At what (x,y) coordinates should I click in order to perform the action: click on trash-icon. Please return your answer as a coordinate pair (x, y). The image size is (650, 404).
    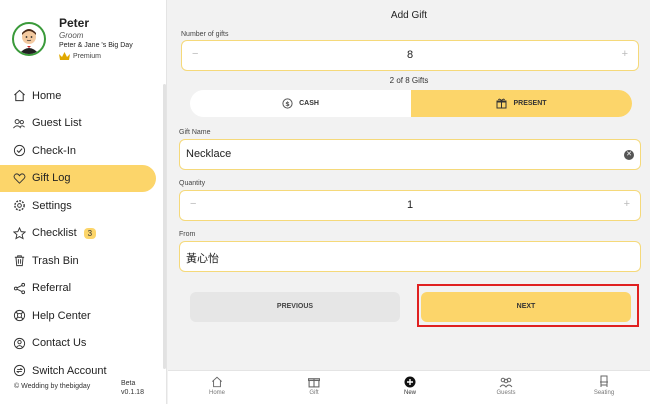
    Looking at the image, I should click on (19, 261).